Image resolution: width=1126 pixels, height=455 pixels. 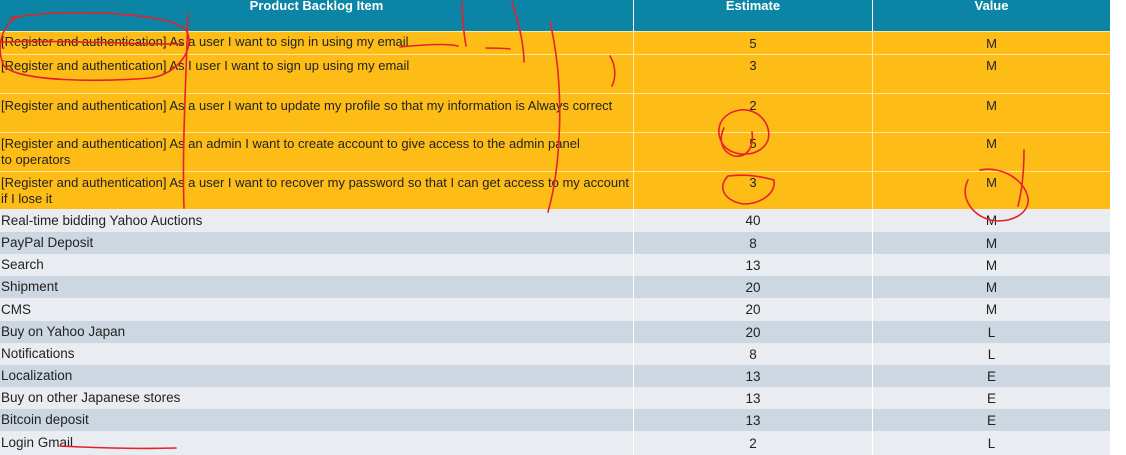 I want to click on item-cell: Login Gmail, so click(x=37, y=442).